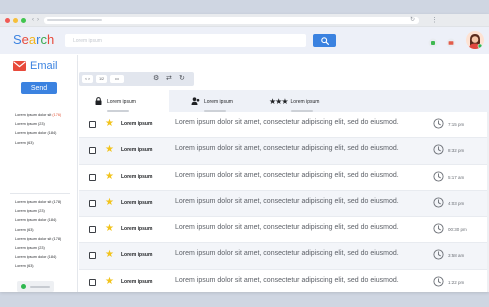 The width and height of the screenshot is (489, 307). I want to click on browser-chrome: ‹ › ↻ ⋮, so click(244, 20).